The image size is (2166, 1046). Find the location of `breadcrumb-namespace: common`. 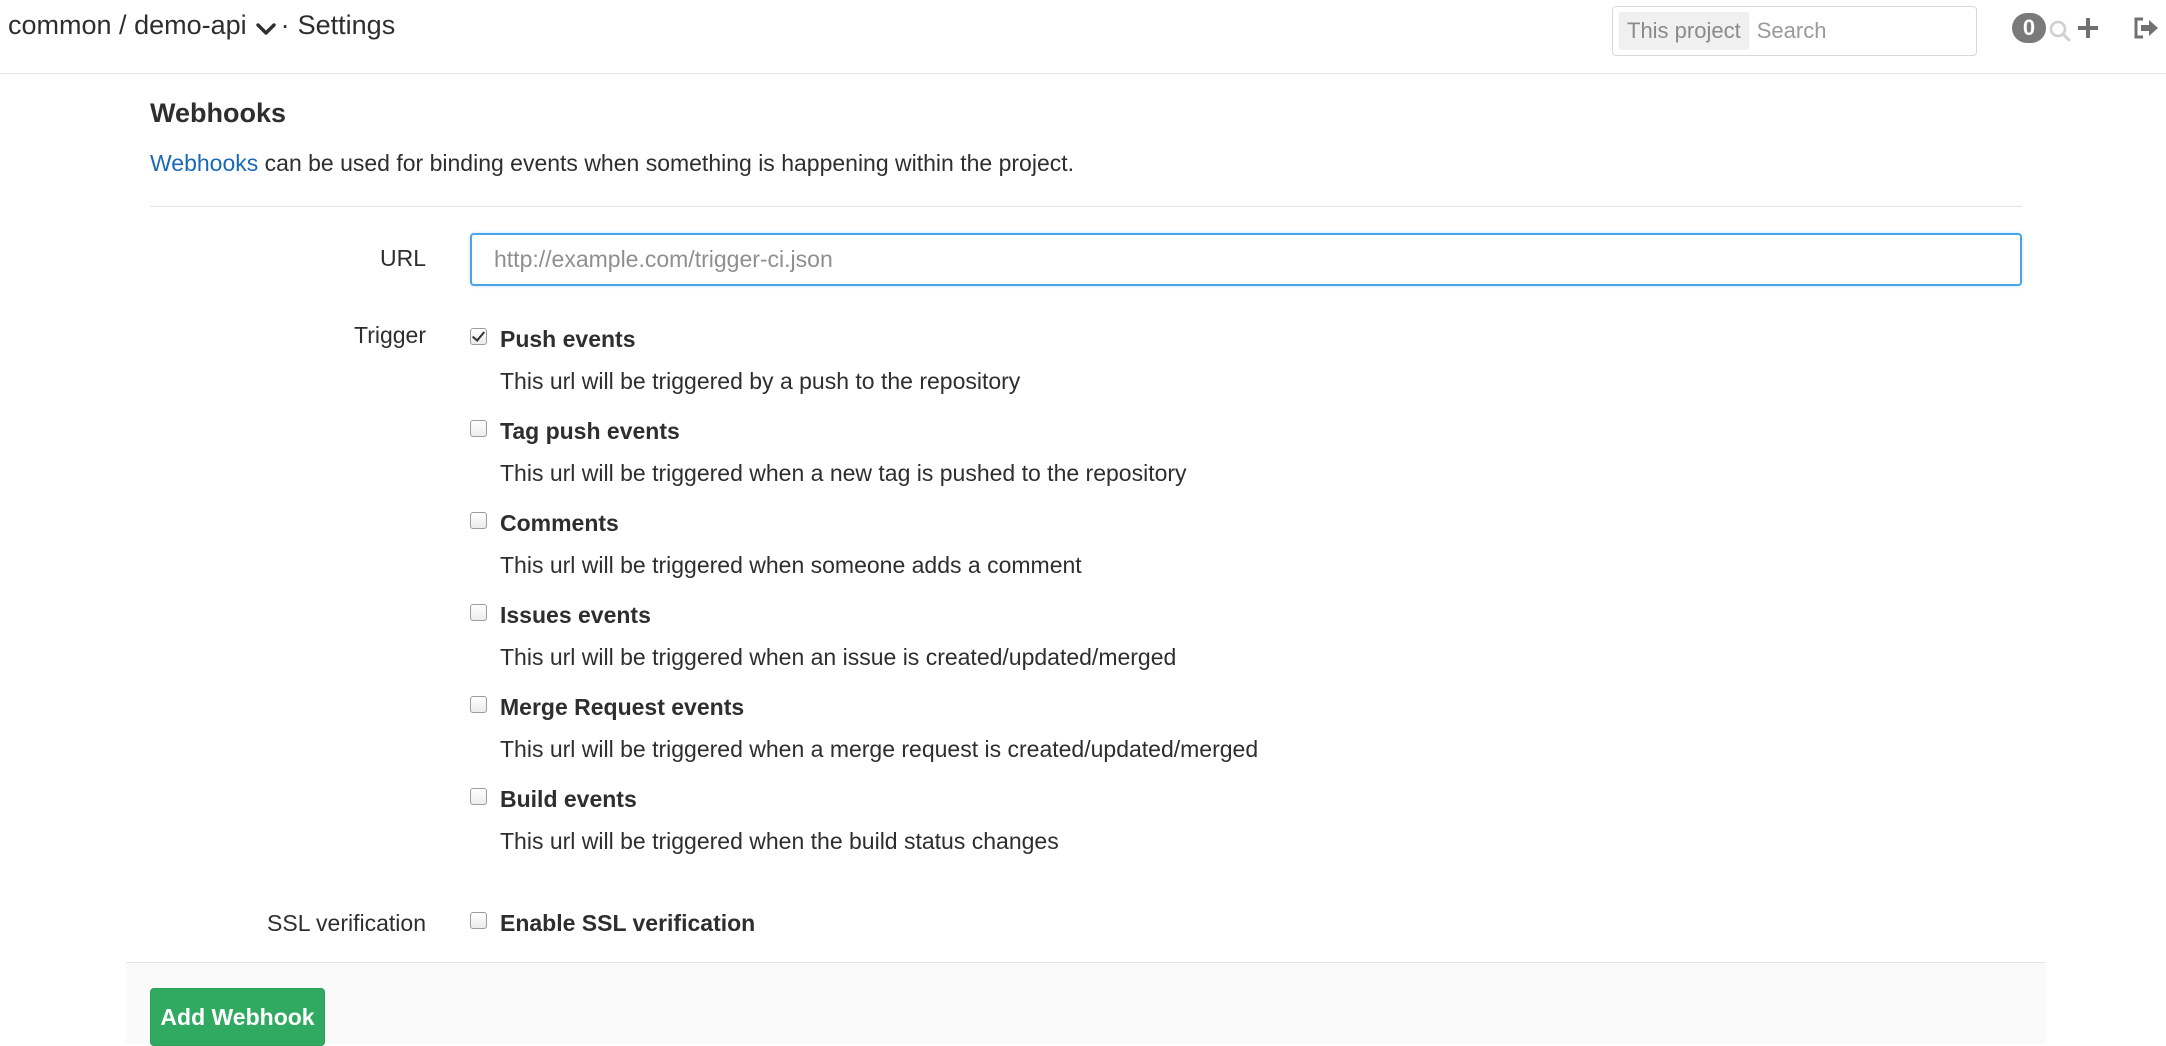

breadcrumb-namespace: common is located at coordinates (60, 25).